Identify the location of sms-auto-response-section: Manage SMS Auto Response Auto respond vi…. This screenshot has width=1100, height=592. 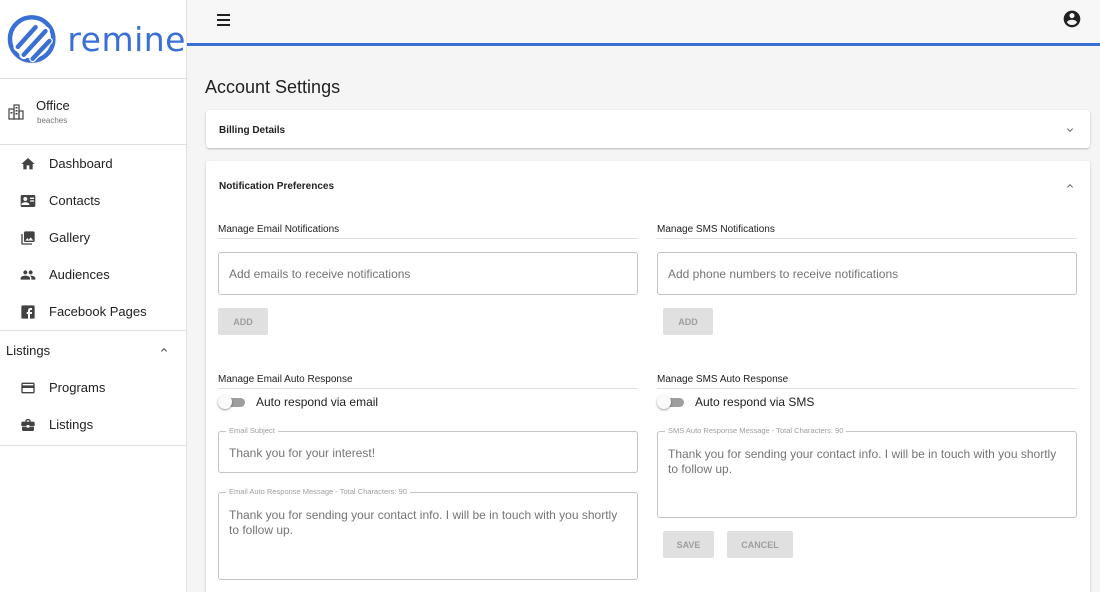
(867, 483).